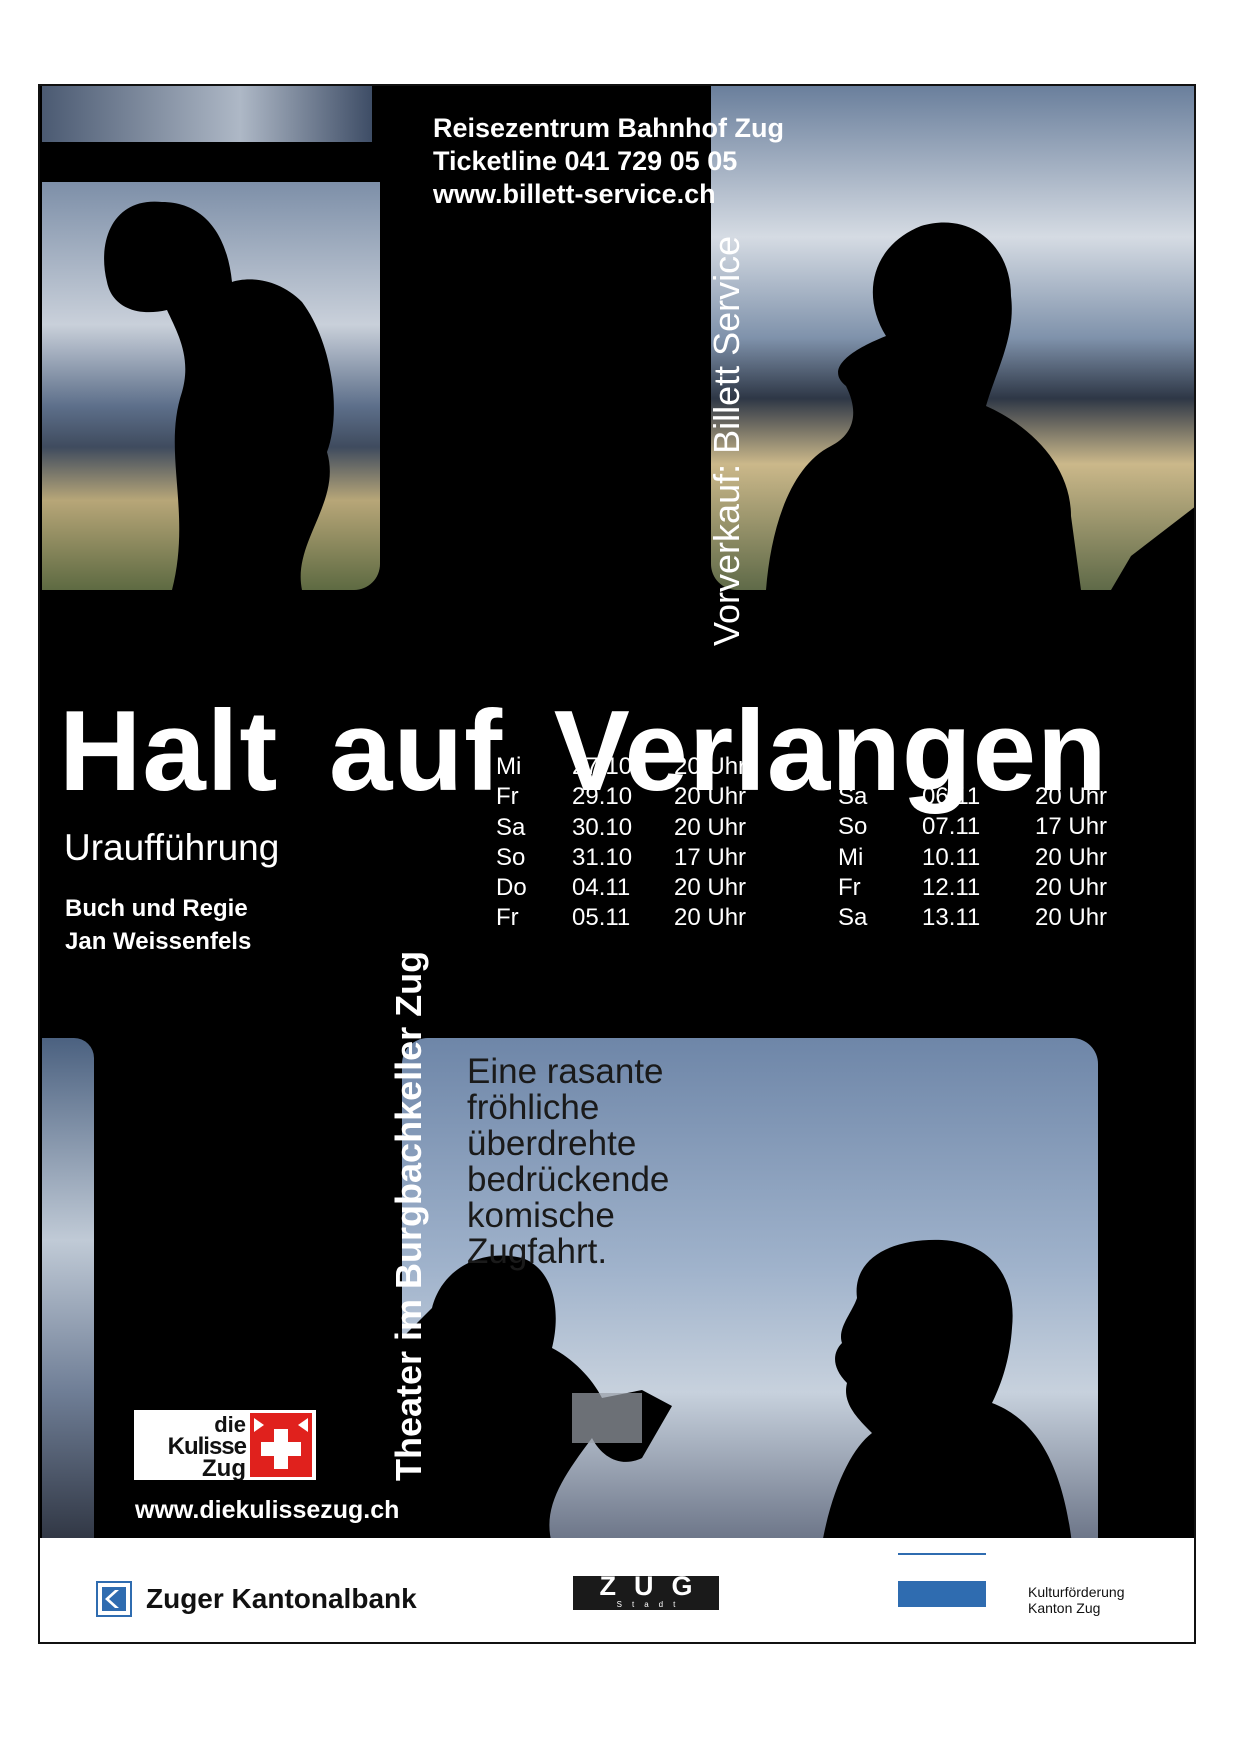  Describe the element at coordinates (601, 918) in the screenshot. I see `date-date: 05.11` at that location.